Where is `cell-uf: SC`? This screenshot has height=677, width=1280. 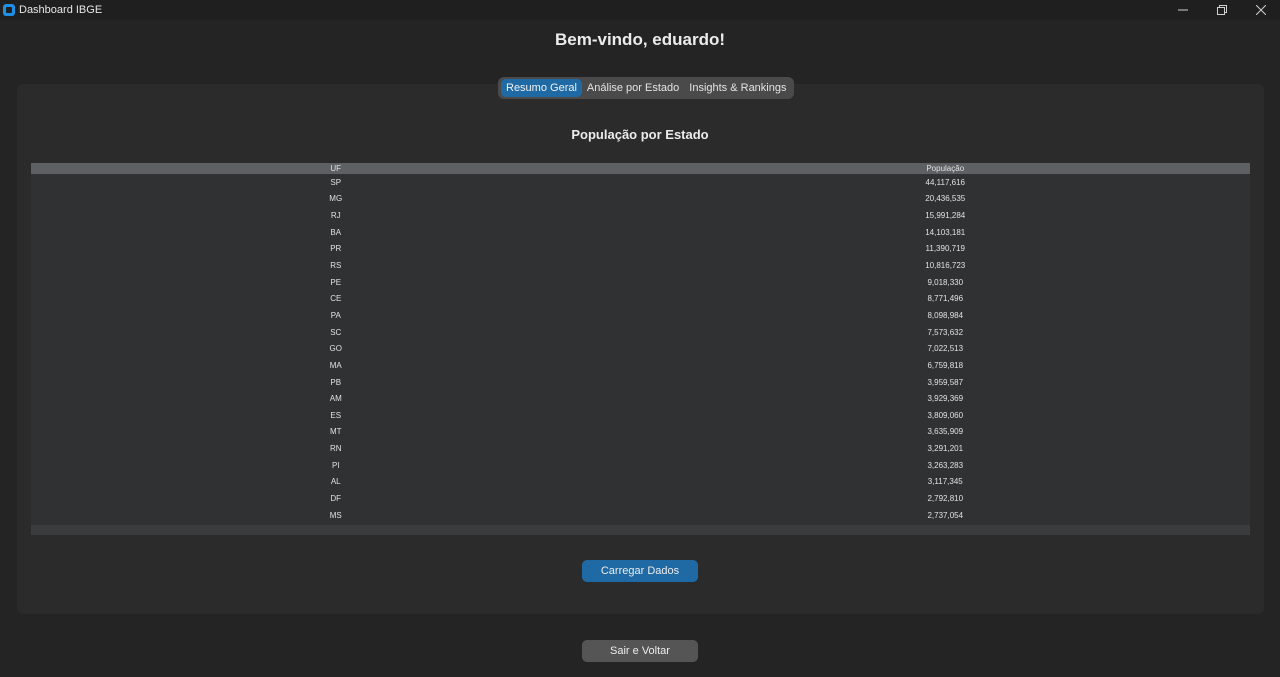
cell-uf: SC is located at coordinates (336, 332).